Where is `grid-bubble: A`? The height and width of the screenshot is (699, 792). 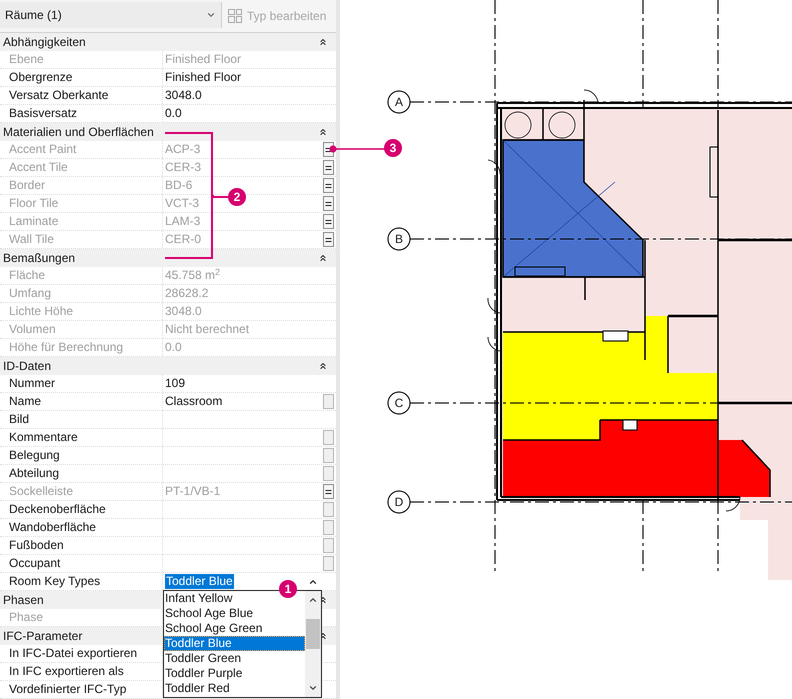 grid-bubble: A is located at coordinates (399, 102).